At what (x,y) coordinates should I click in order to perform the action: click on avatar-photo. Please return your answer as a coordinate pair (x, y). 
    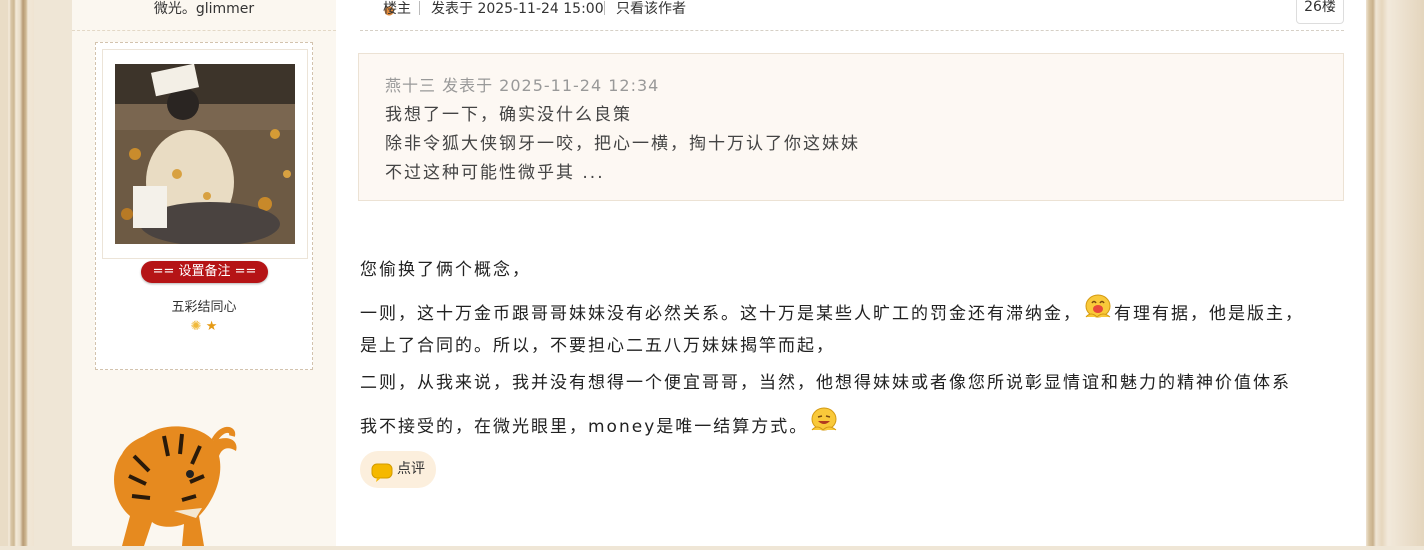
    Looking at the image, I should click on (205, 154).